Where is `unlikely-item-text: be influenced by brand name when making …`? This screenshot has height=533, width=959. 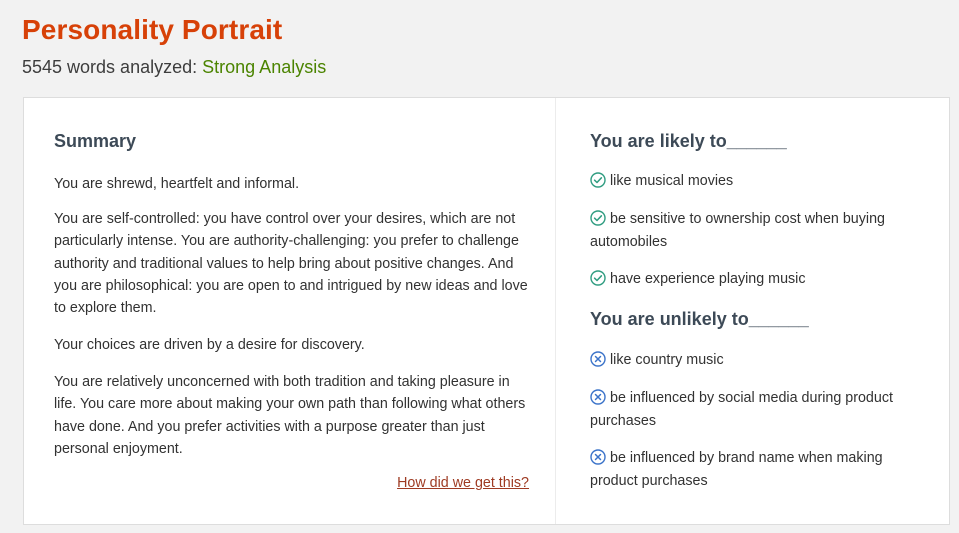
unlikely-item-text: be influenced by brand name when making … is located at coordinates (736, 469).